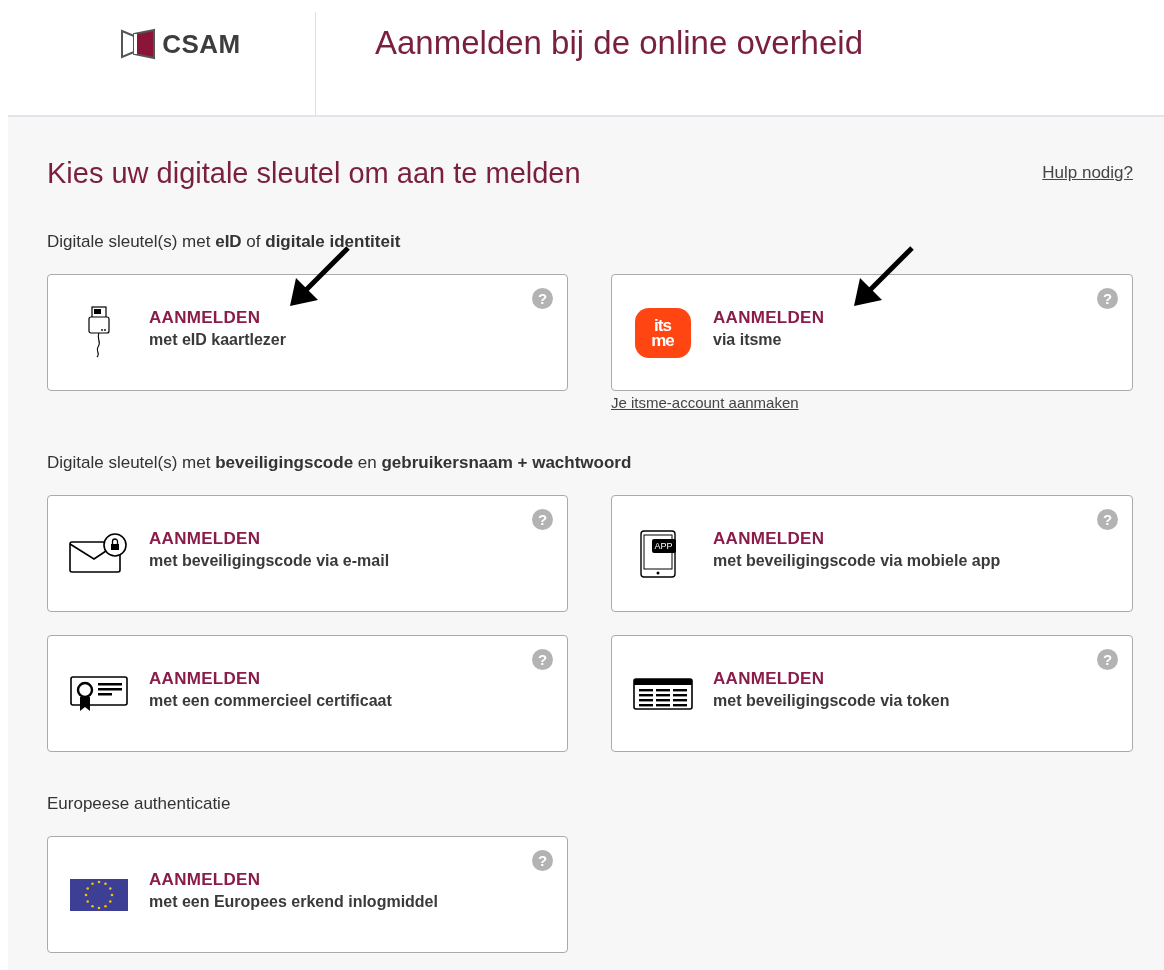 The width and height of the screenshot is (1164, 970). I want to click on login-option-card: AANMELDEN met beveiligingscode via e-mail ?, so click(307, 553).